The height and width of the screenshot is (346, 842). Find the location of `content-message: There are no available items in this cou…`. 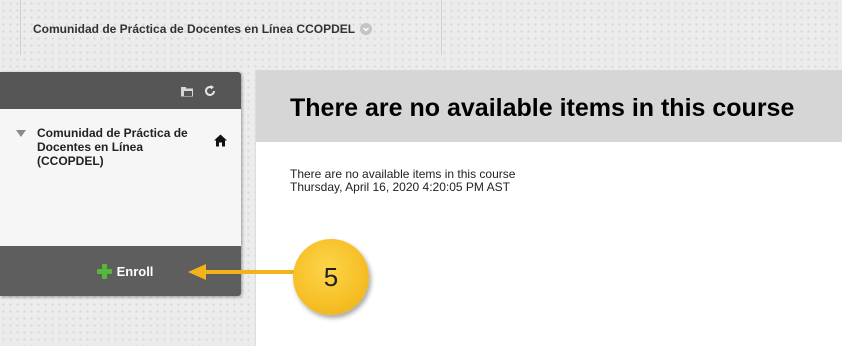

content-message: There are no available items in this cou… is located at coordinates (402, 181).